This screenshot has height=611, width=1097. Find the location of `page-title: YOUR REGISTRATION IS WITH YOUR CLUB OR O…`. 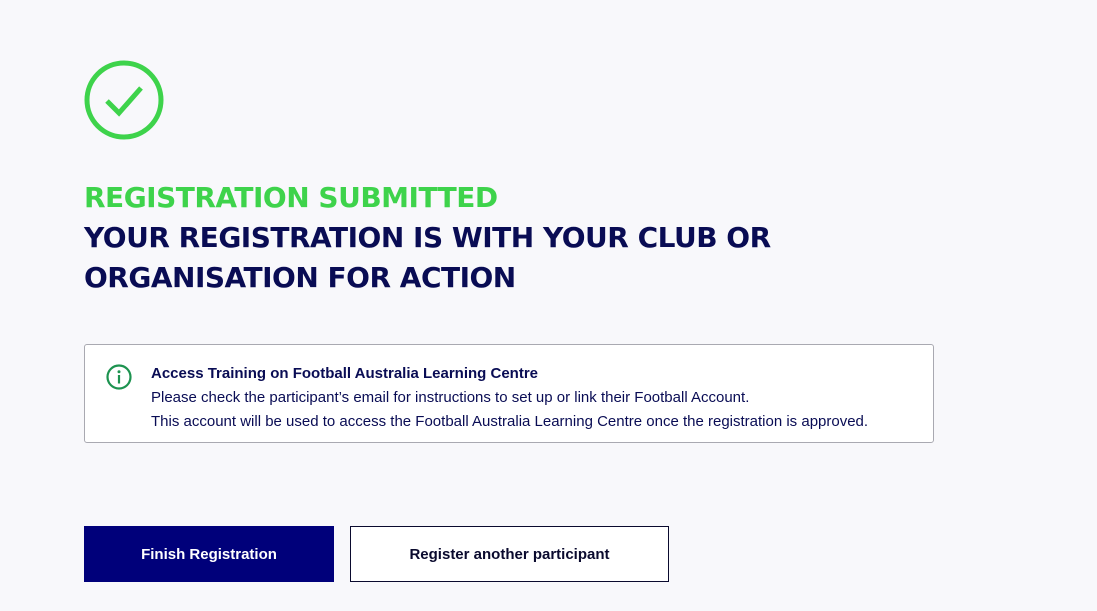

page-title: YOUR REGISTRATION IS WITH YOUR CLUB OR O… is located at coordinates (427, 257).